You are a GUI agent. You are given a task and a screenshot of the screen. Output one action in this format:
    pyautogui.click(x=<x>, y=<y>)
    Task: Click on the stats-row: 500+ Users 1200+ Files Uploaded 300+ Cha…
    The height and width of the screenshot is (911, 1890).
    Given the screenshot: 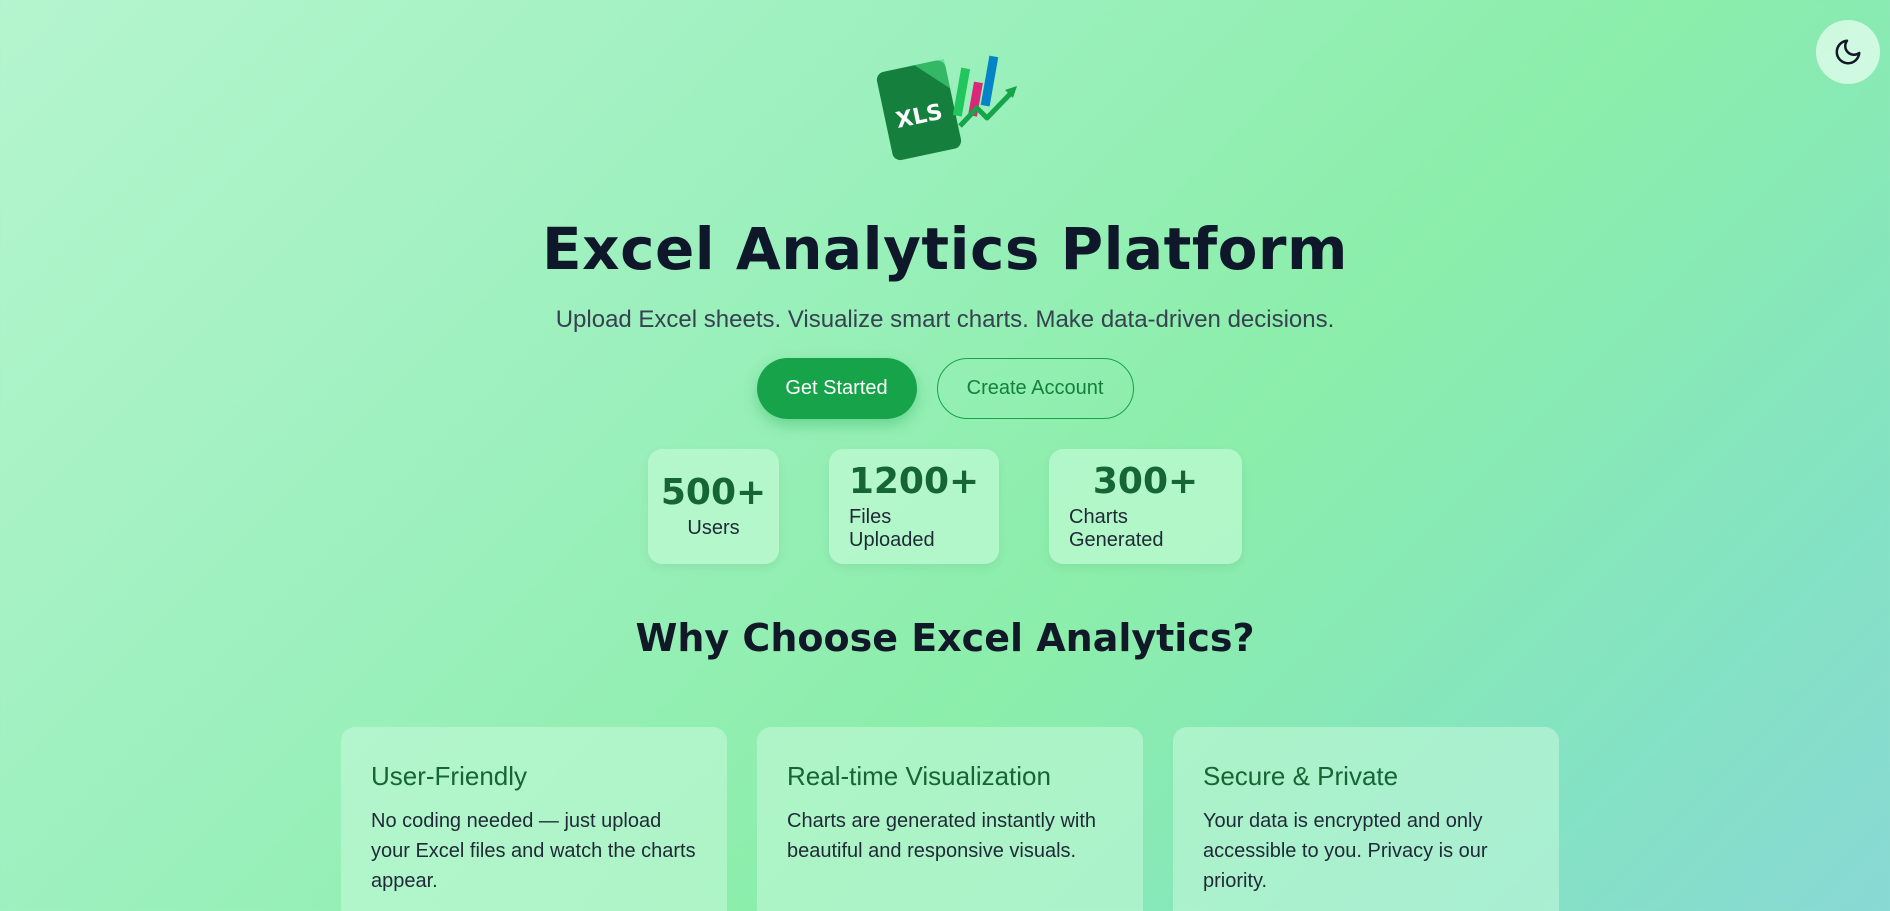 What is the action you would take?
    pyautogui.click(x=945, y=506)
    